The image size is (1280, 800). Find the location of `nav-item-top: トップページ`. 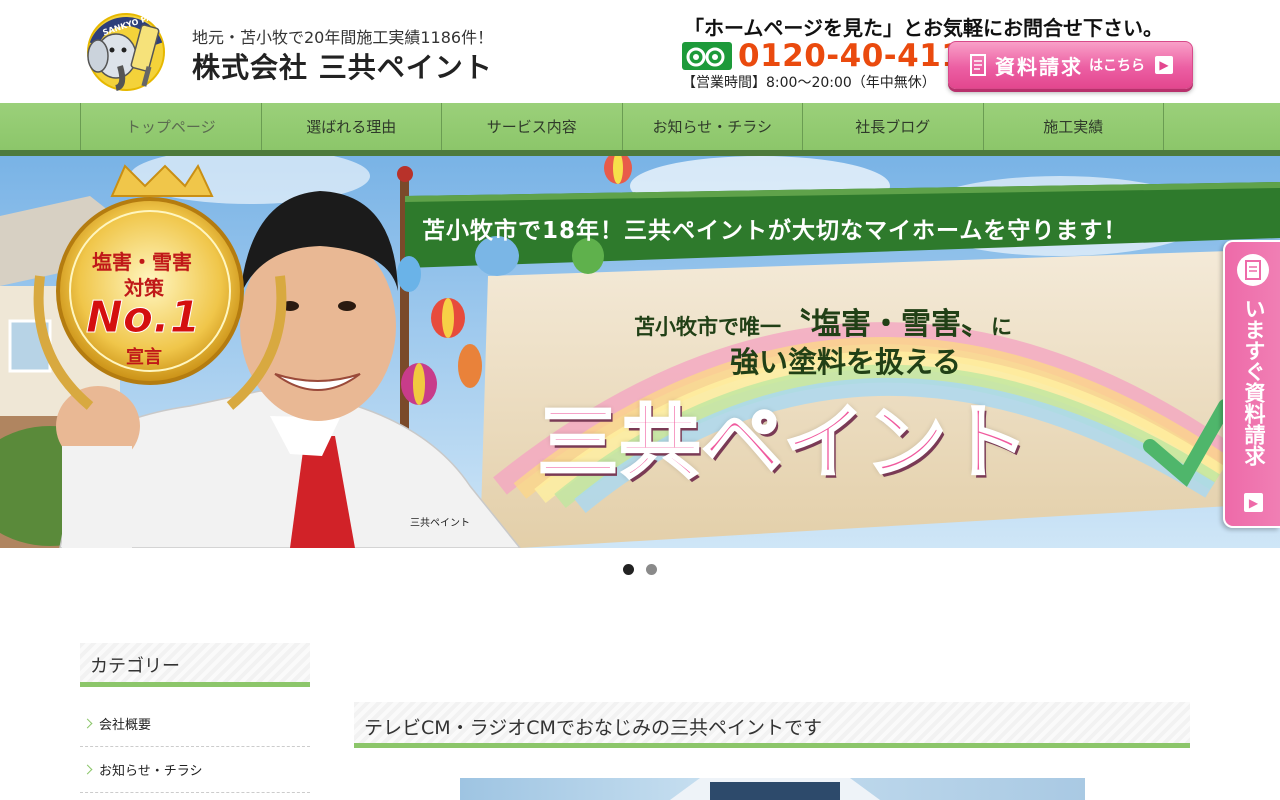

nav-item-top: トップページ is located at coordinates (171, 126).